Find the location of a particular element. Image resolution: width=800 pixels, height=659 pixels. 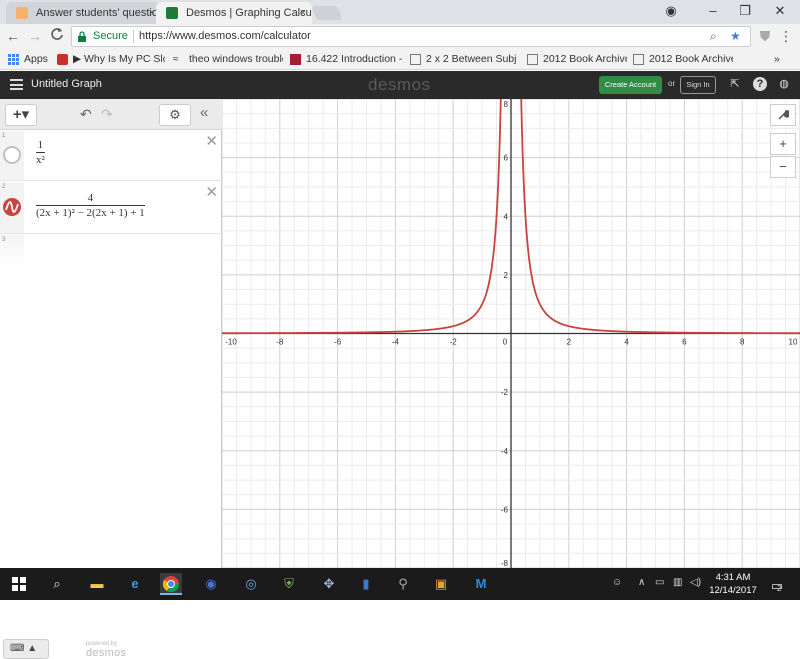

x-tick-label: 8 is located at coordinates (742, 342).